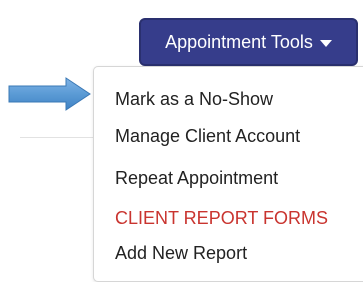 This screenshot has width=363, height=282. I want to click on appointment-tools-label: Appointment Tools, so click(239, 41).